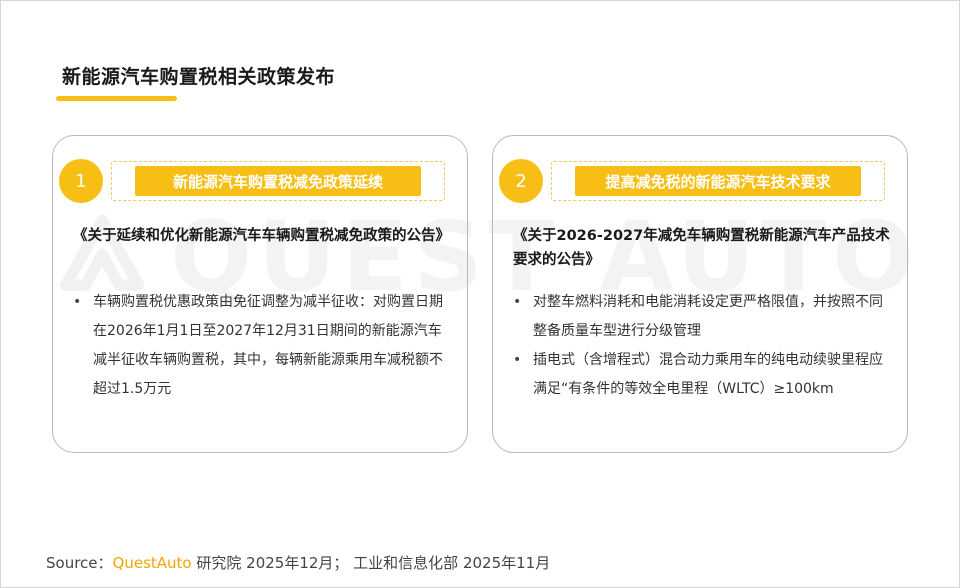  What do you see at coordinates (81, 181) in the screenshot?
I see `card-number-badge: 1` at bounding box center [81, 181].